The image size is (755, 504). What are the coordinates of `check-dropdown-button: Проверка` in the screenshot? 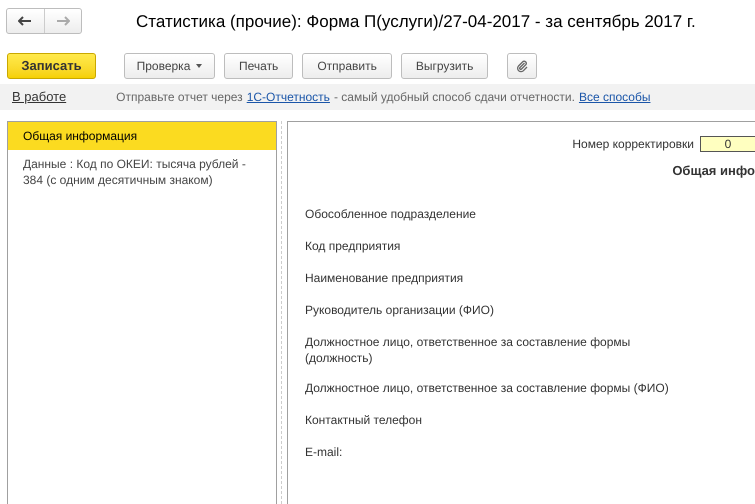 It's located at (169, 66).